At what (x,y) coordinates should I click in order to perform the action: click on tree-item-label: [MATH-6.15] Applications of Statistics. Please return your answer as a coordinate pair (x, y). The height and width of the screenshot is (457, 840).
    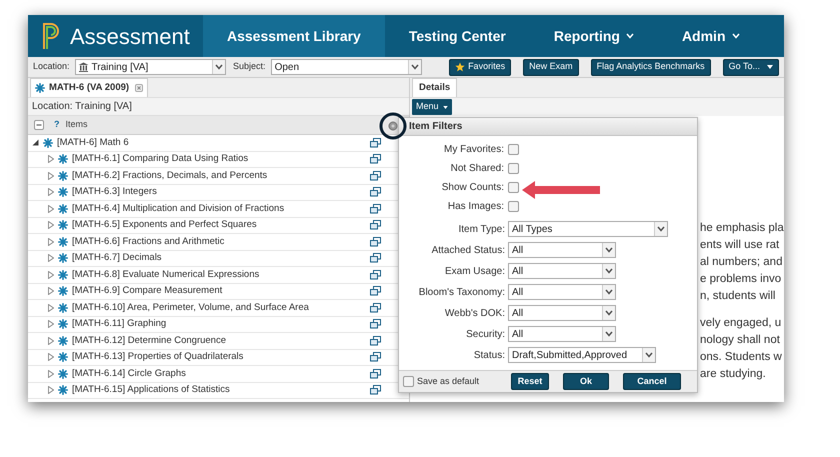
    Looking at the image, I should click on (151, 390).